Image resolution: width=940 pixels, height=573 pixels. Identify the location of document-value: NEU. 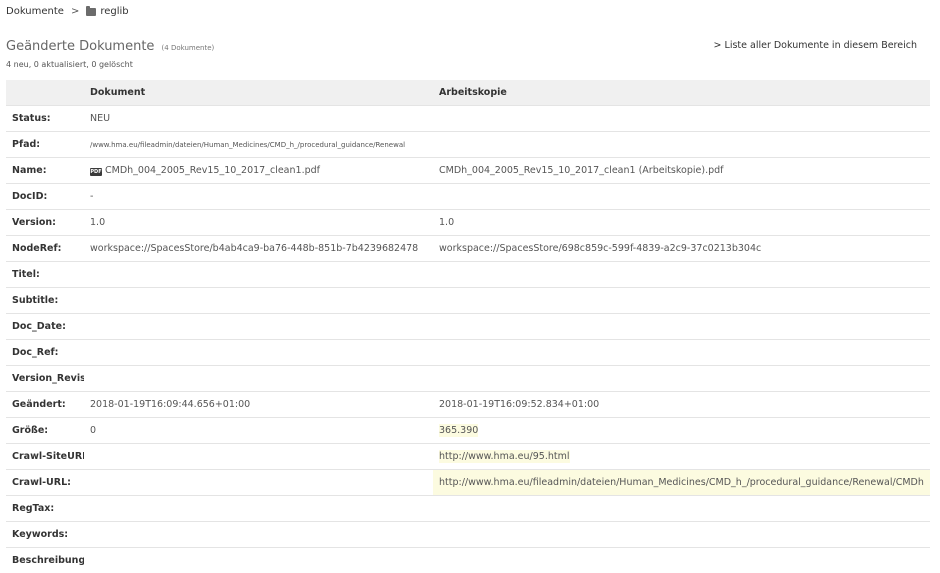
(258, 118).